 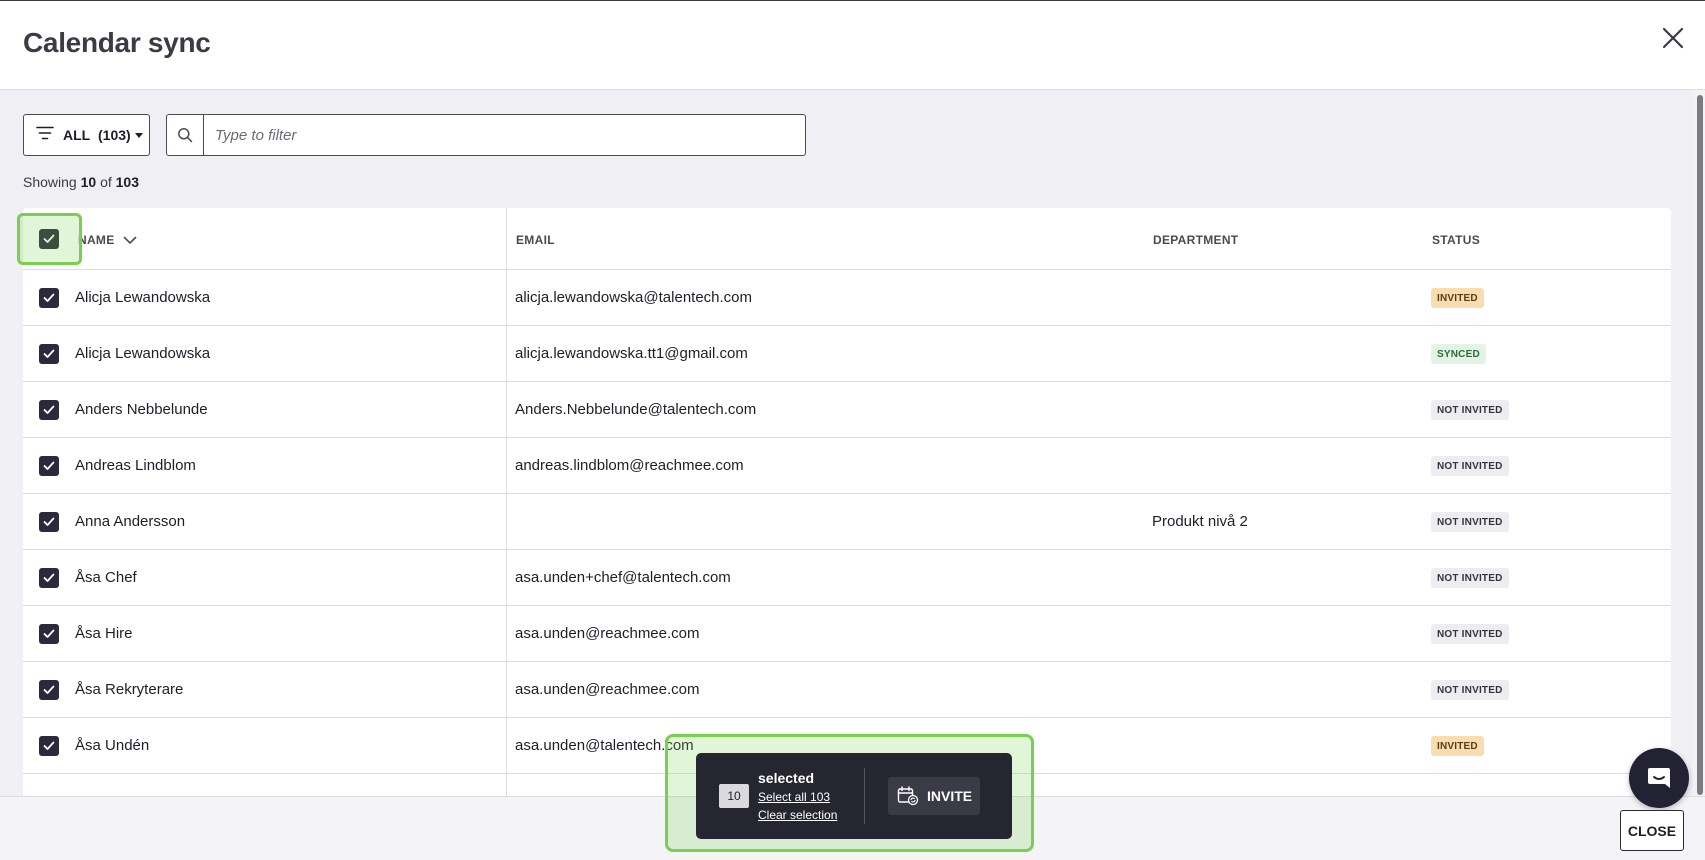 I want to click on dialog-header: Calendar sync, so click(x=852, y=45).